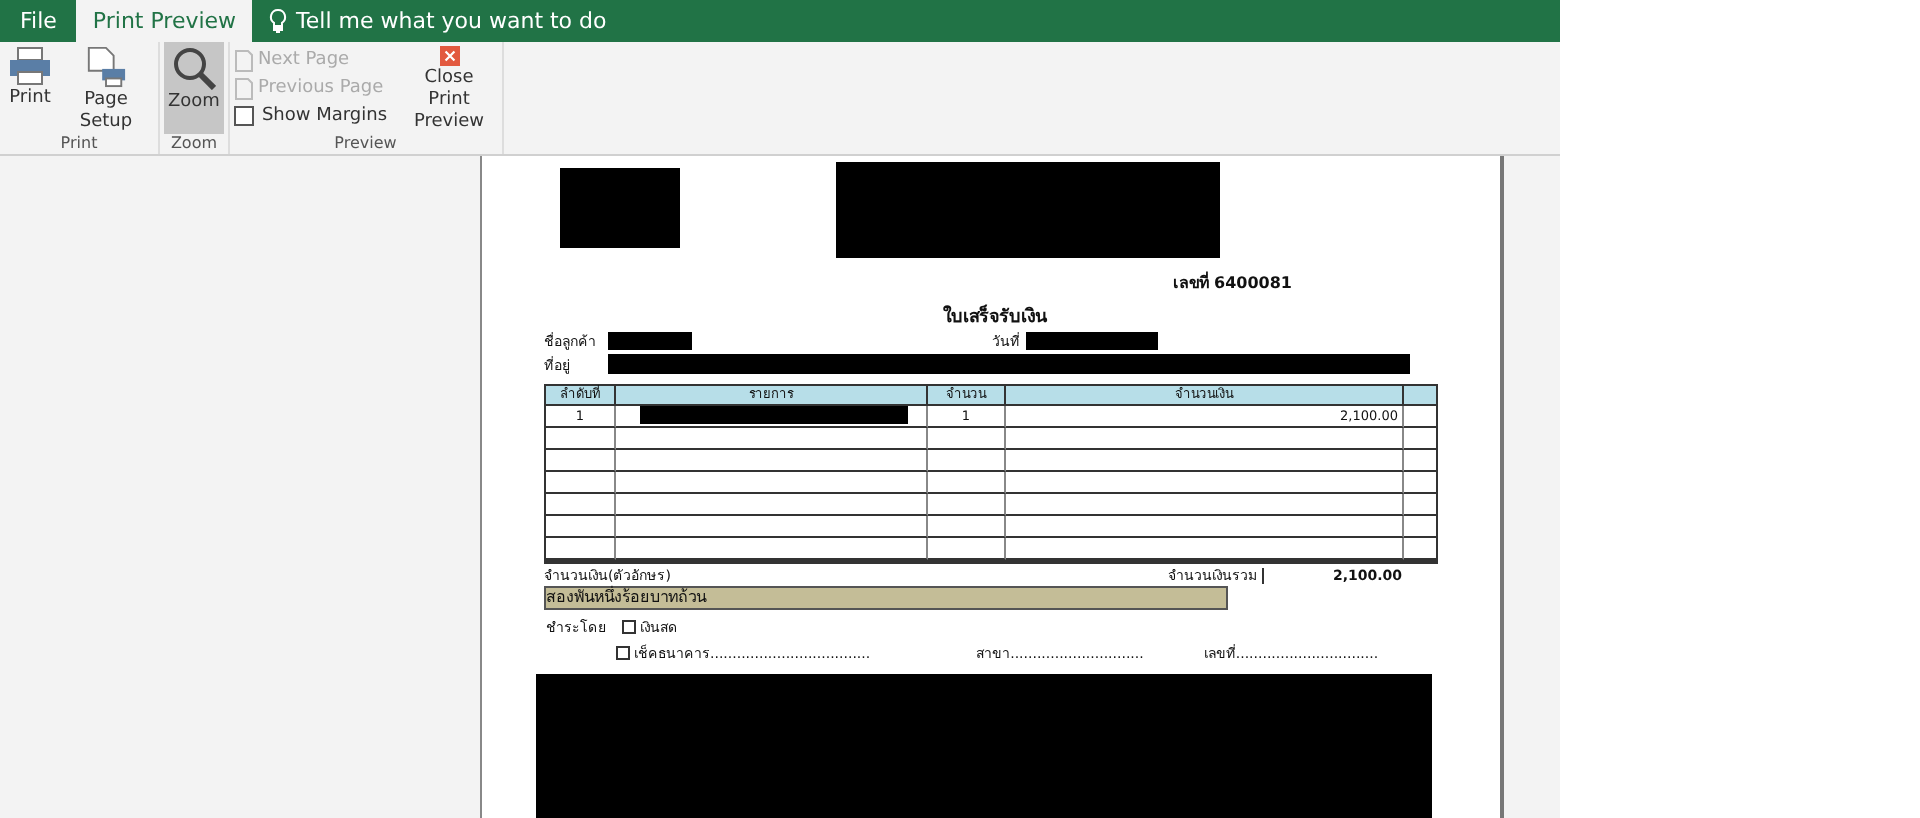 The height and width of the screenshot is (818, 1920). Describe the element at coordinates (30, 88) in the screenshot. I see `ribbon-button: Print` at that location.